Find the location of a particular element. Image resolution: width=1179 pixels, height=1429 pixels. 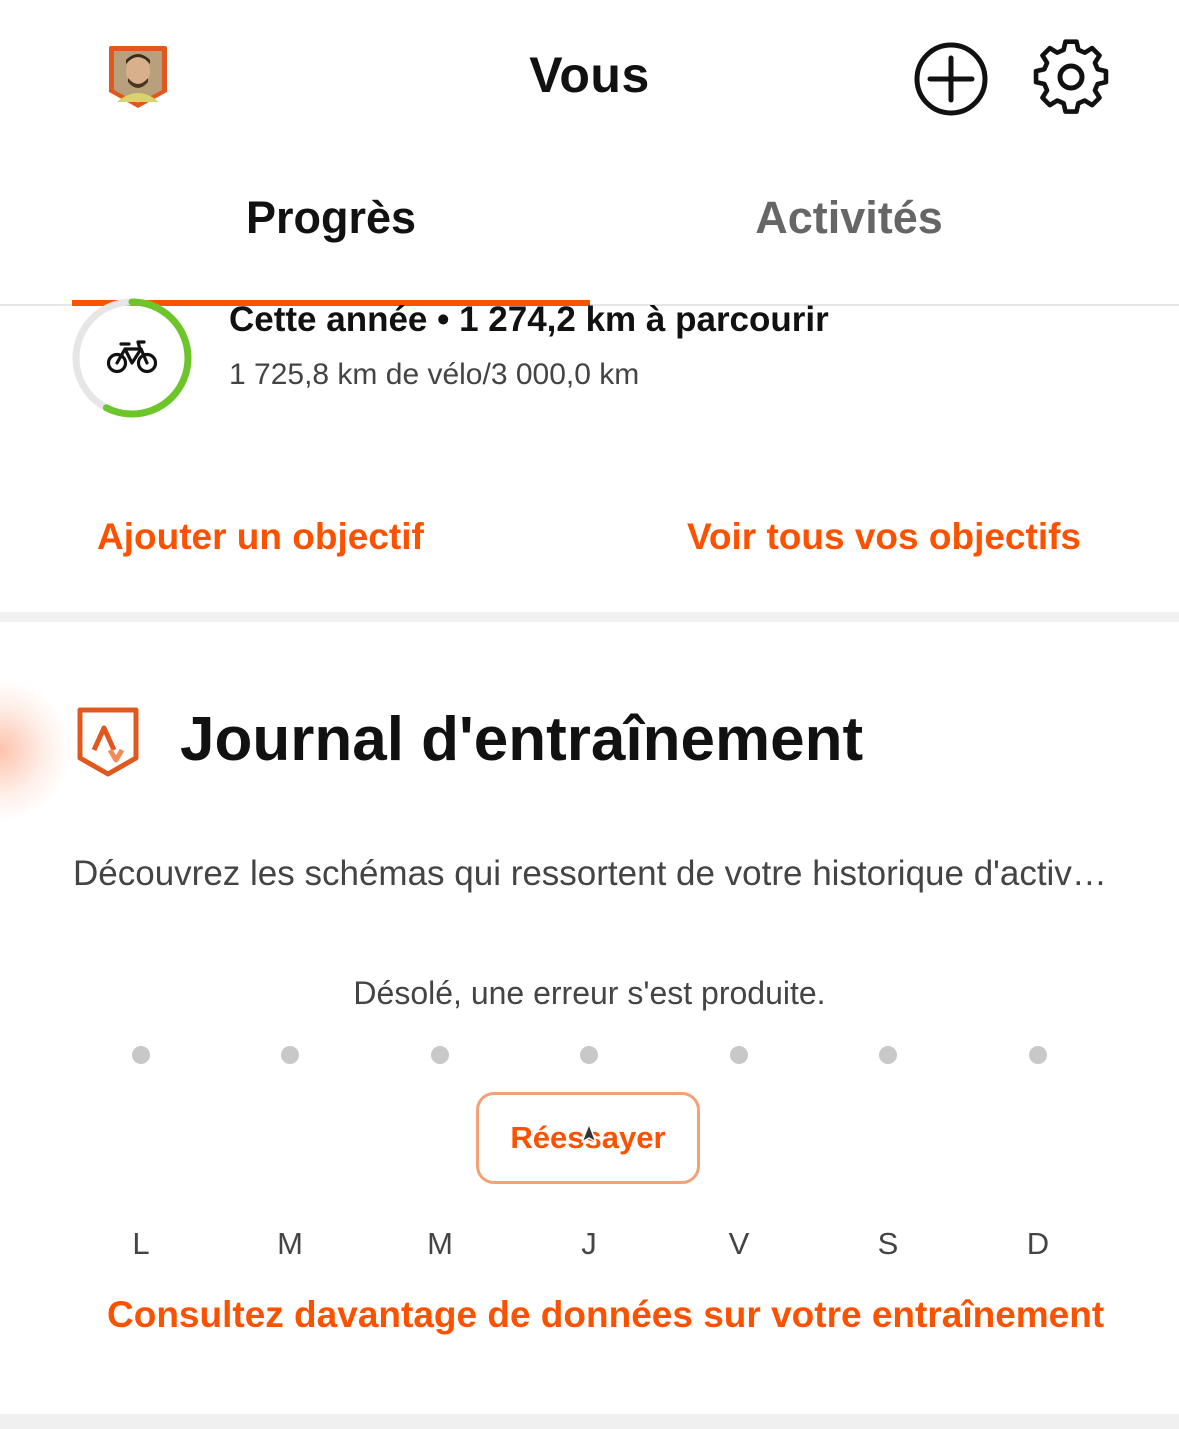

plus-circle-icon is located at coordinates (951, 79).